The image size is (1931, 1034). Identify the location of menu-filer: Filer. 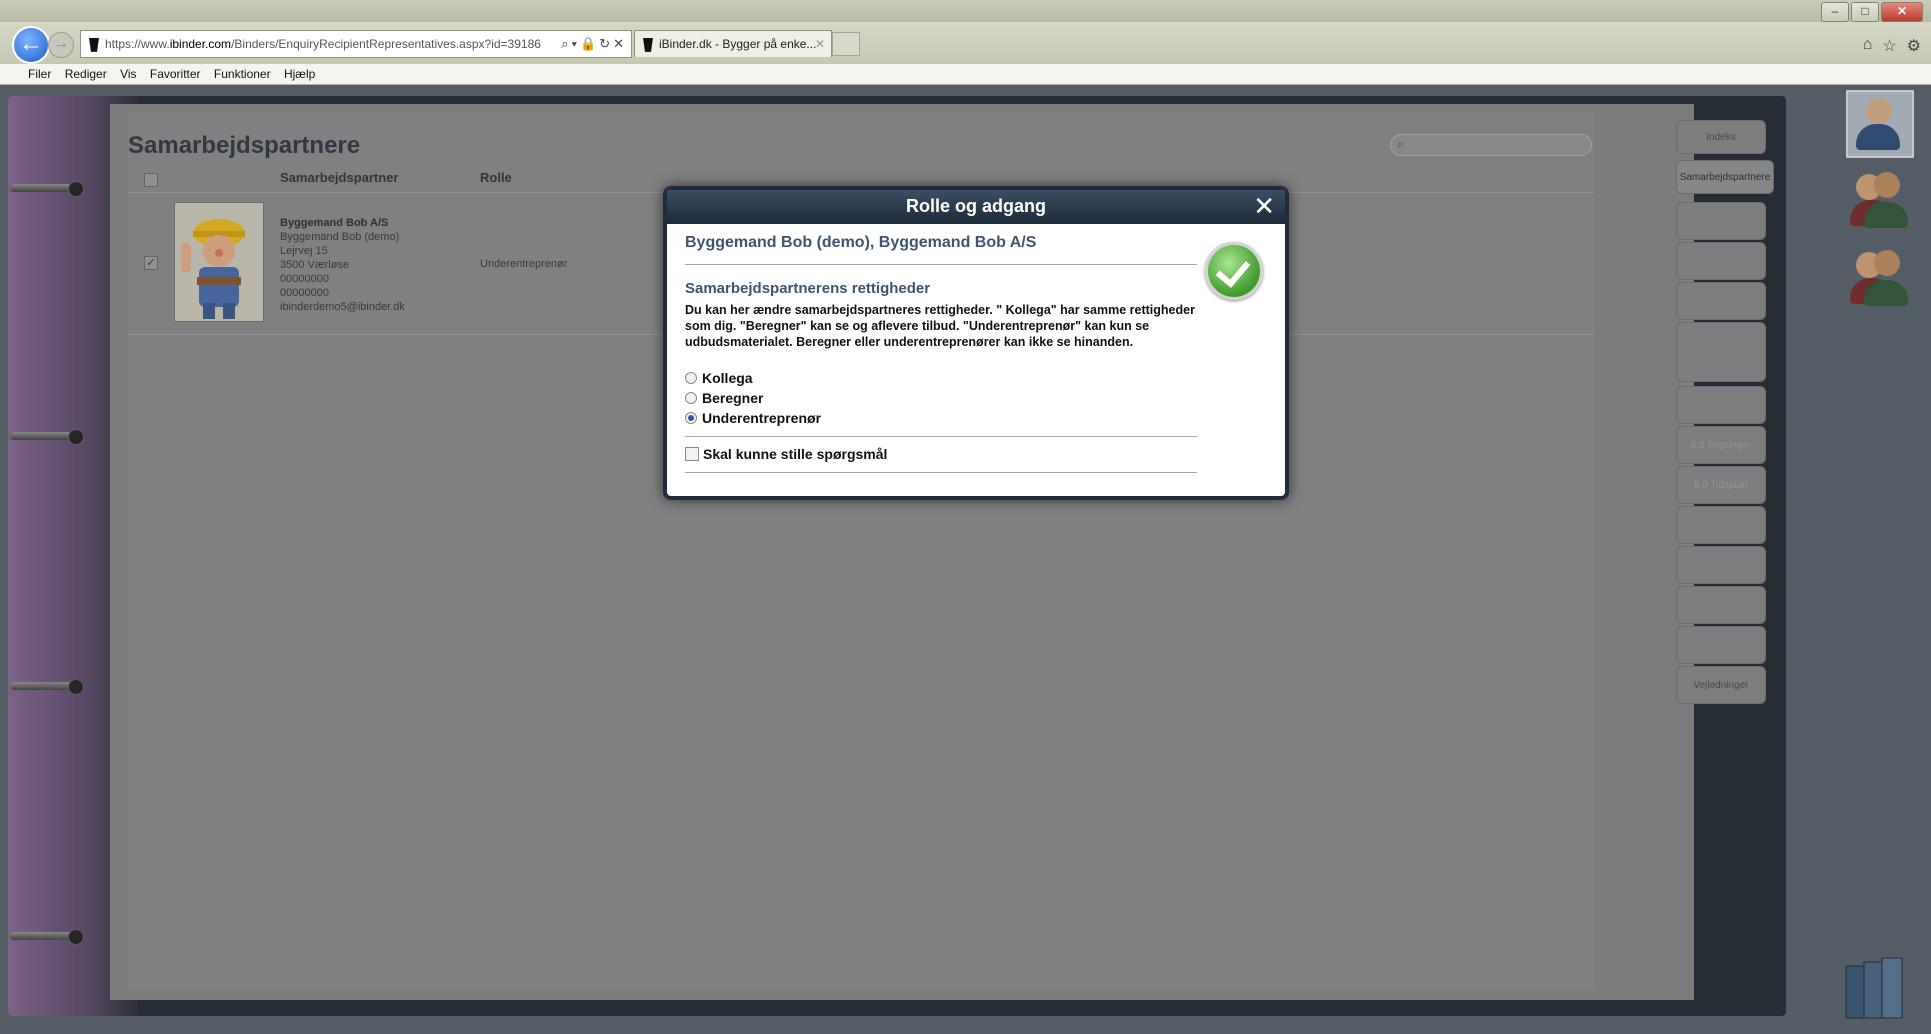
(39, 74).